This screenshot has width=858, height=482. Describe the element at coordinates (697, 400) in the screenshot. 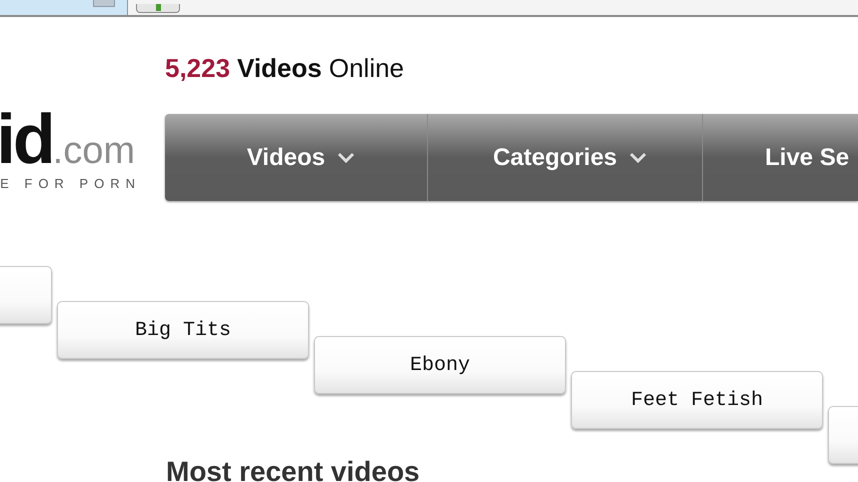

I see `category-button: Feet Fetish` at that location.